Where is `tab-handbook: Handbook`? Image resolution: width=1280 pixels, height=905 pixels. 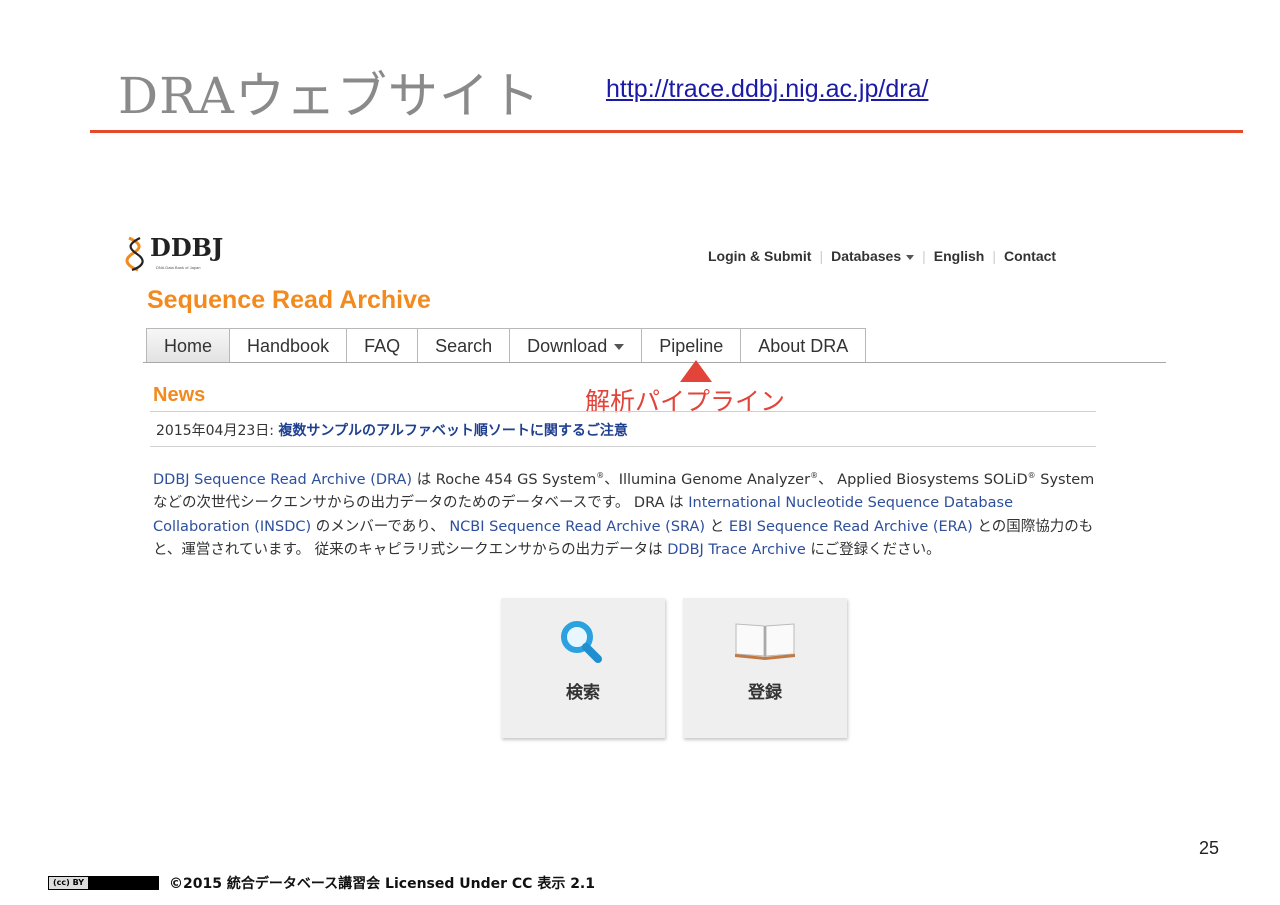 tab-handbook: Handbook is located at coordinates (288, 345).